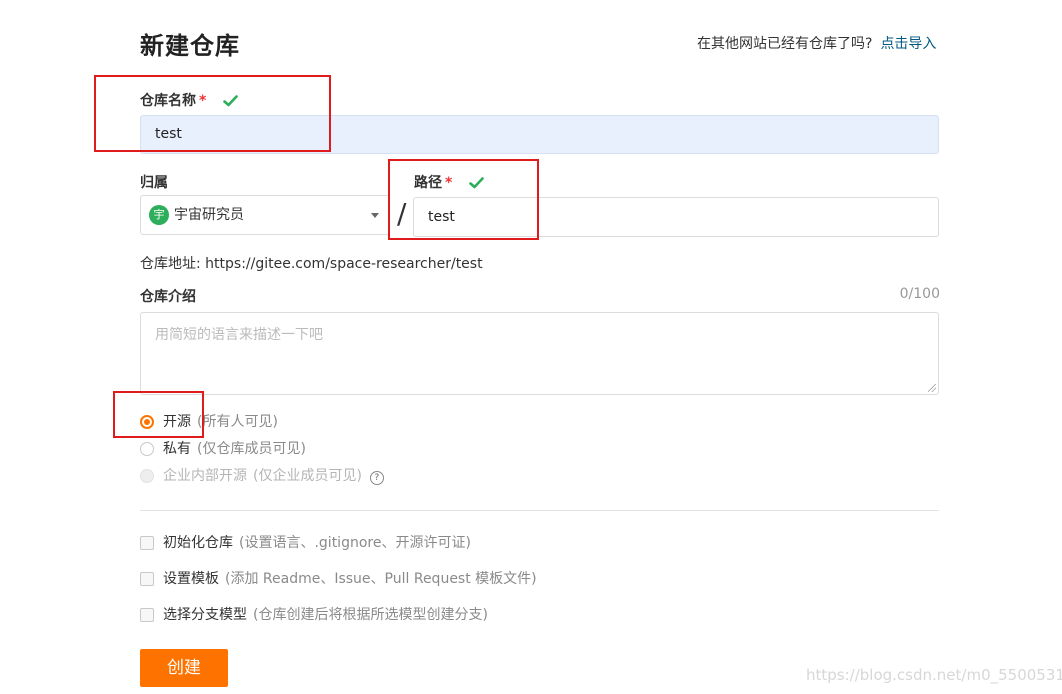 The height and width of the screenshot is (694, 1062). What do you see at coordinates (375, 215) in the screenshot?
I see `caret-down-icon` at bounding box center [375, 215].